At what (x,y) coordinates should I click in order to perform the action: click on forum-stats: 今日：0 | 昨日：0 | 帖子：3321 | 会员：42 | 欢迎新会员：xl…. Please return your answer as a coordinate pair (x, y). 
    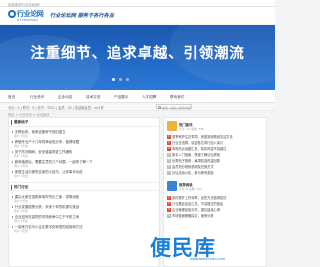
    Looking at the image, I should click on (56, 108).